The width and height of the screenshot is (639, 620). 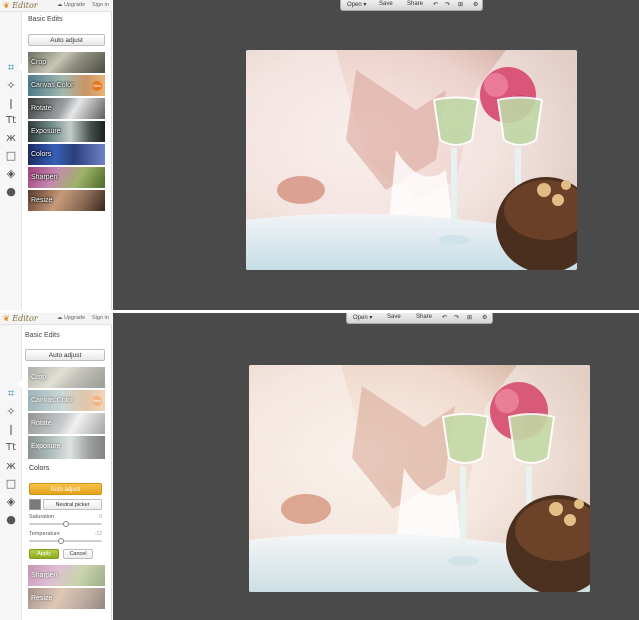 What do you see at coordinates (52, 400) in the screenshot?
I see `tool-label: Canvas Color` at bounding box center [52, 400].